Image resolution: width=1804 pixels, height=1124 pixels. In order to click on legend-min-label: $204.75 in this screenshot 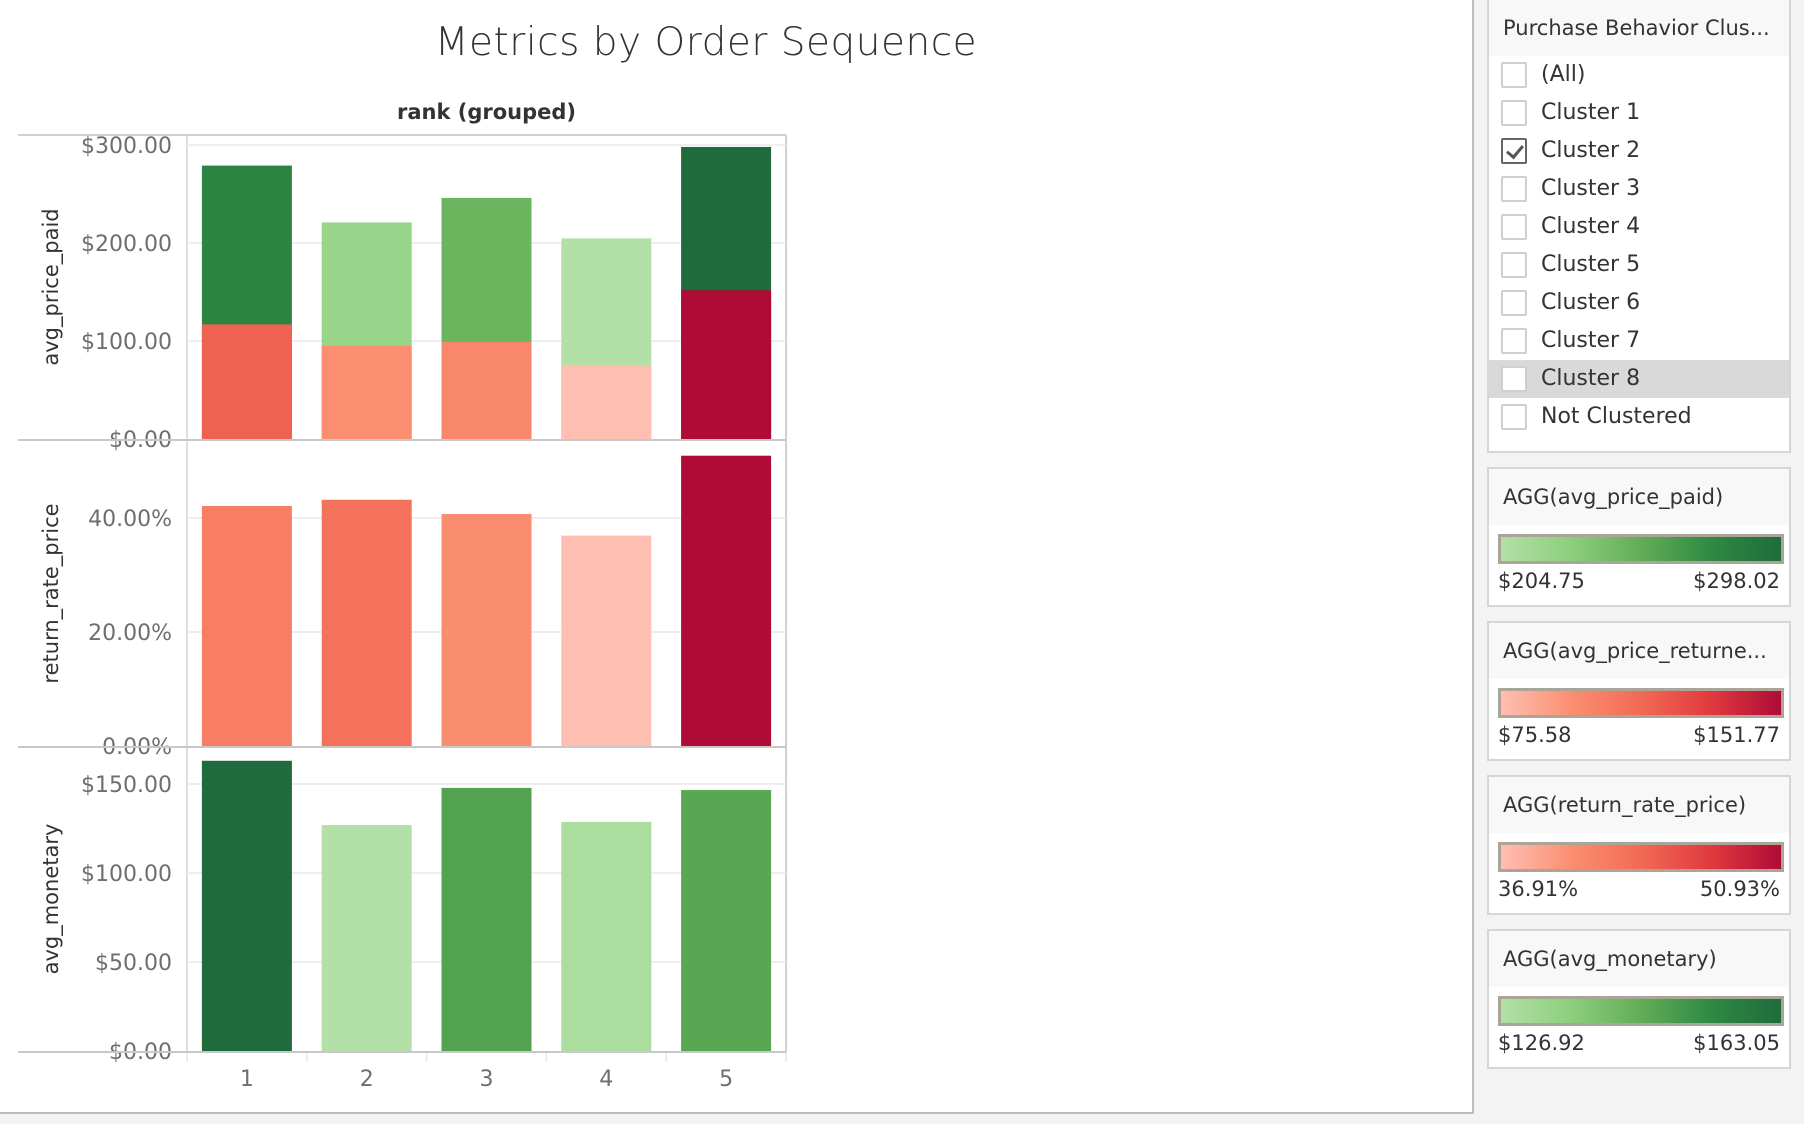, I will do `click(1541, 581)`.